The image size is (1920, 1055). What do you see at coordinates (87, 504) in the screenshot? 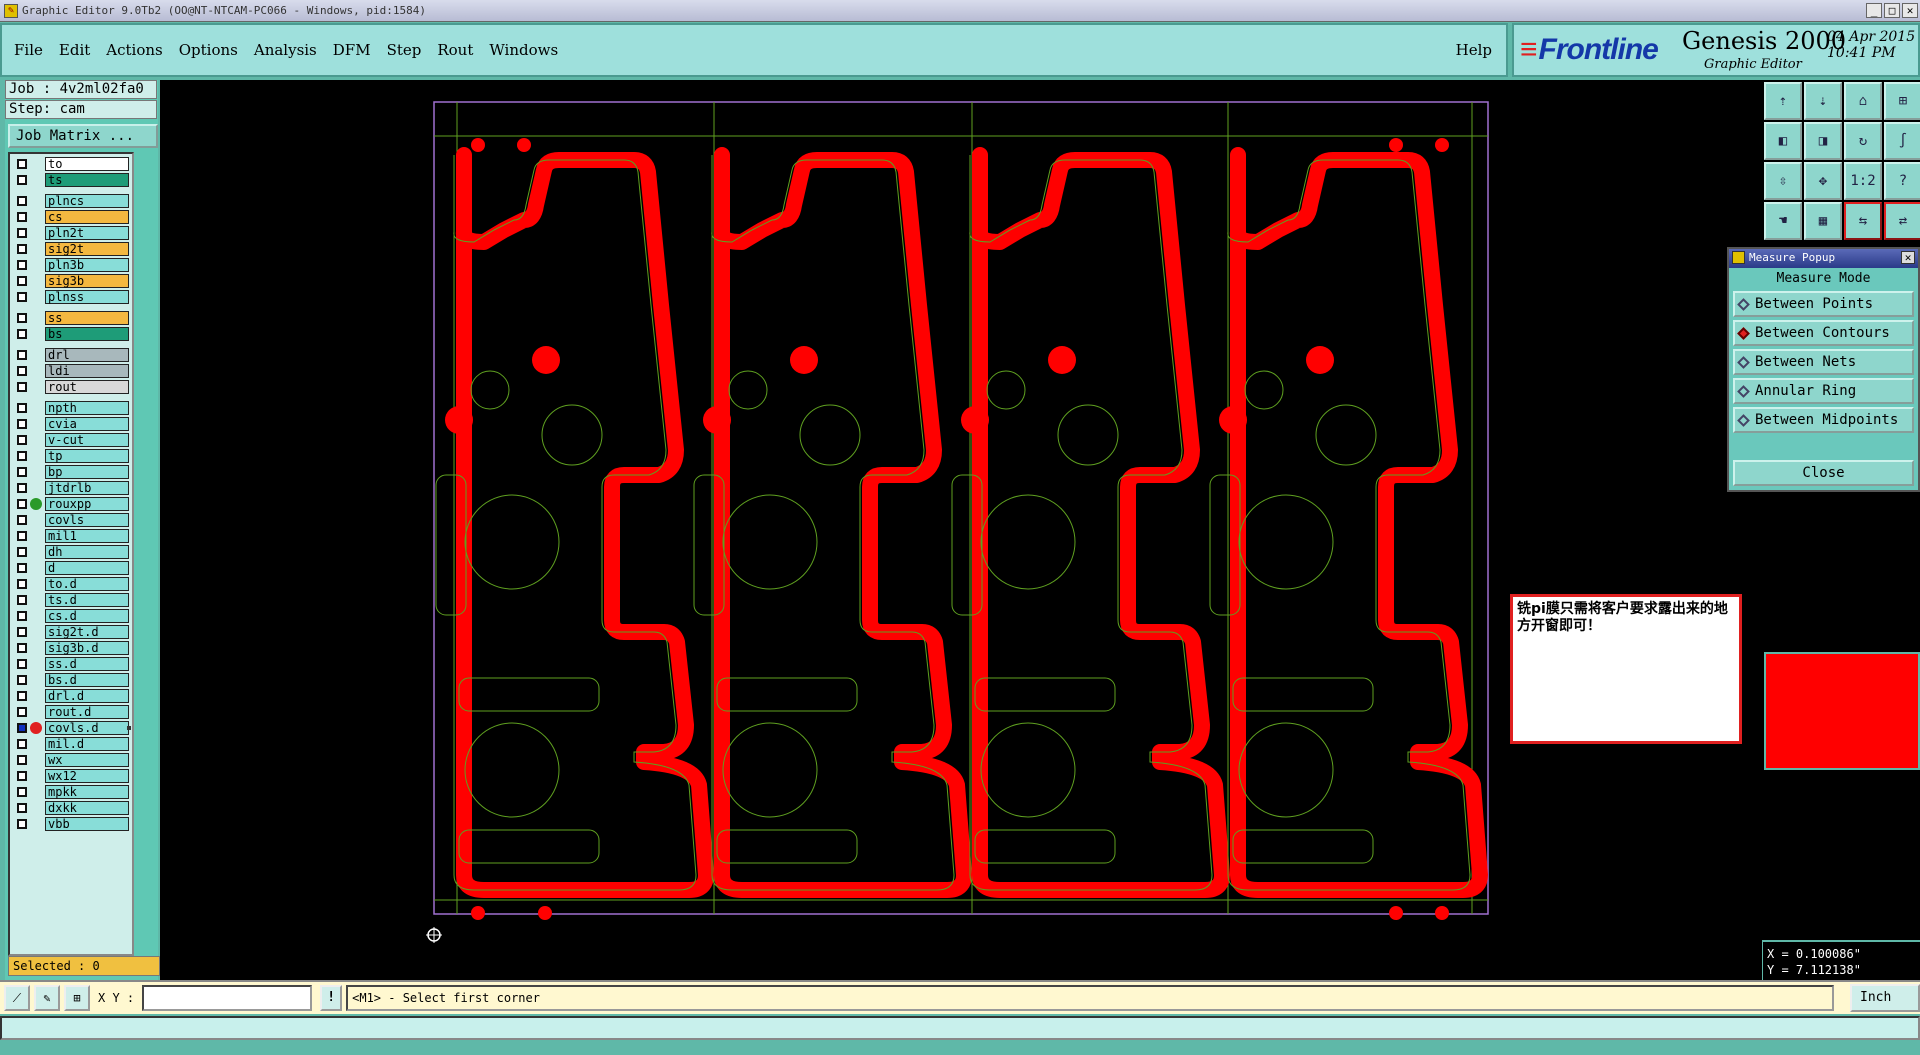
I see `layer-name: rouxpp` at bounding box center [87, 504].